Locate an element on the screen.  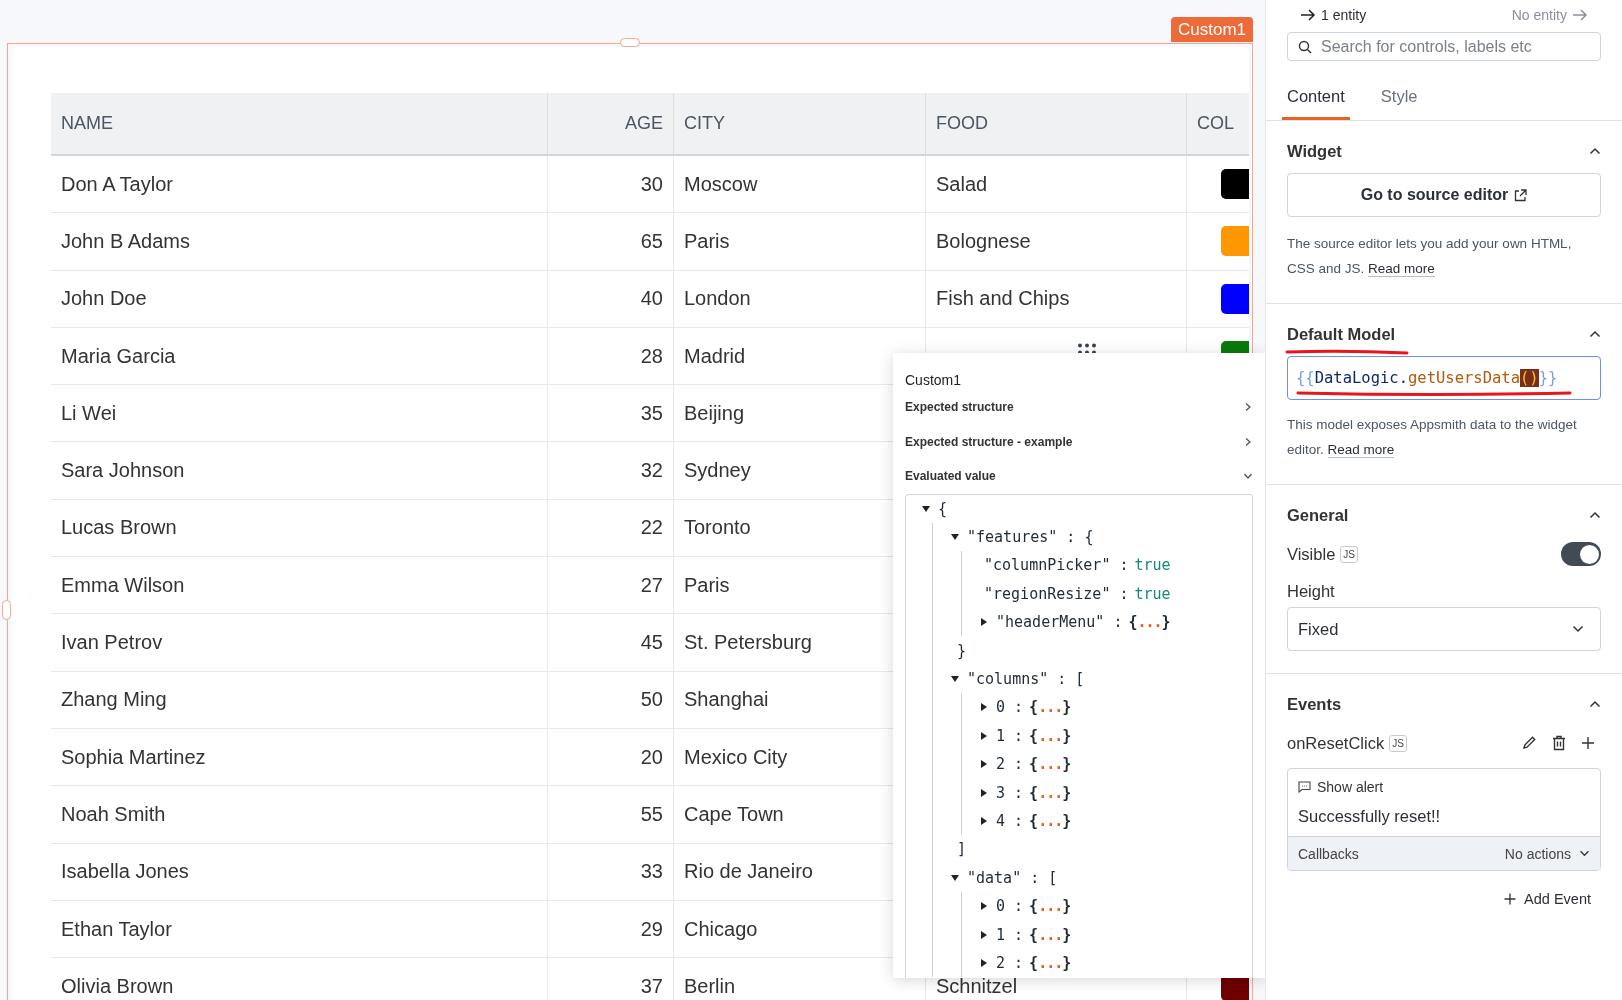
back-link: 1 entity is located at coordinates (1333, 15).